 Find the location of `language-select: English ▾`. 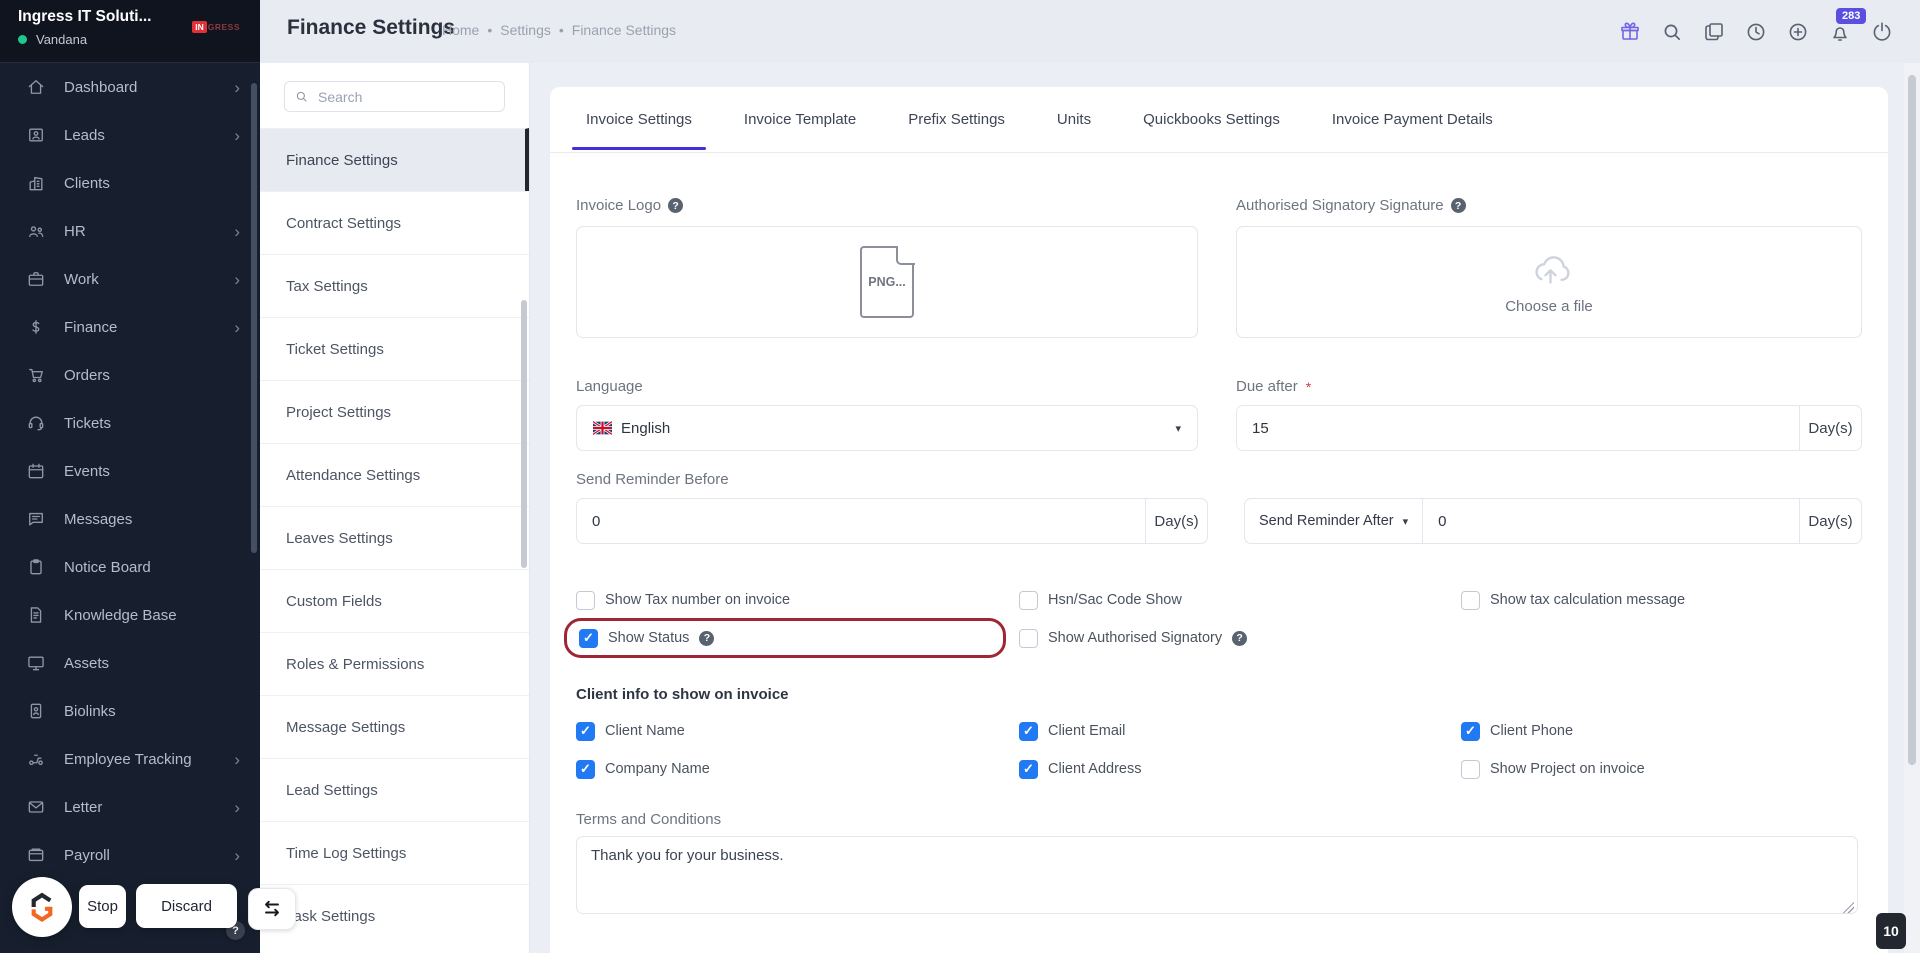

language-select: English ▾ is located at coordinates (887, 428).